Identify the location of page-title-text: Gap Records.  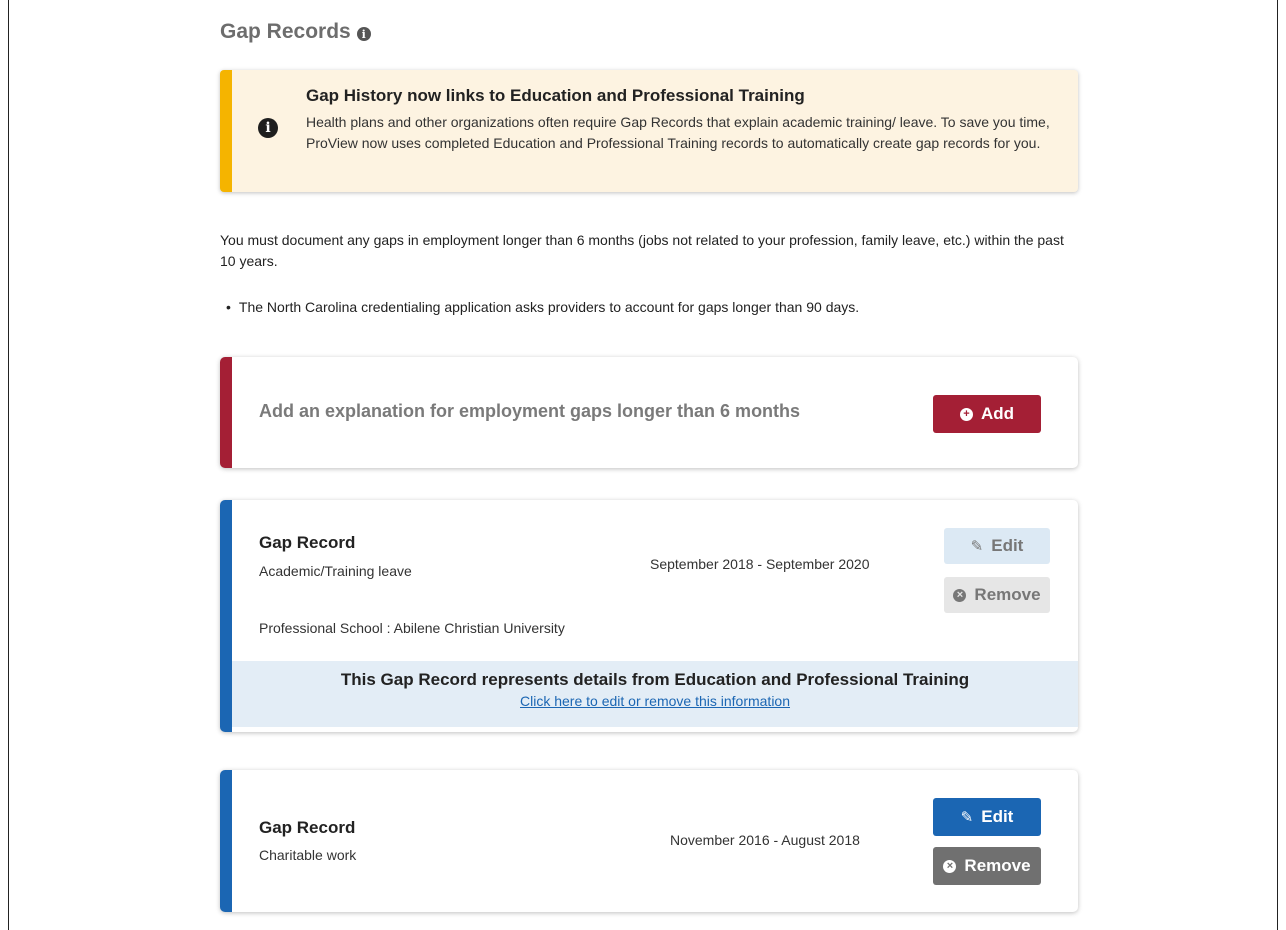
(285, 31).